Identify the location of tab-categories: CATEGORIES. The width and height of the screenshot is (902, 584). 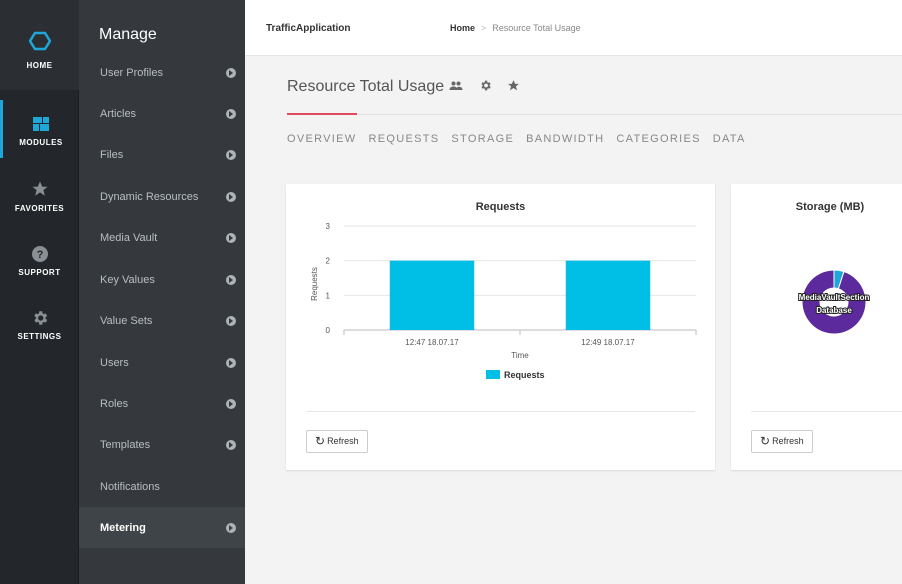
(658, 139).